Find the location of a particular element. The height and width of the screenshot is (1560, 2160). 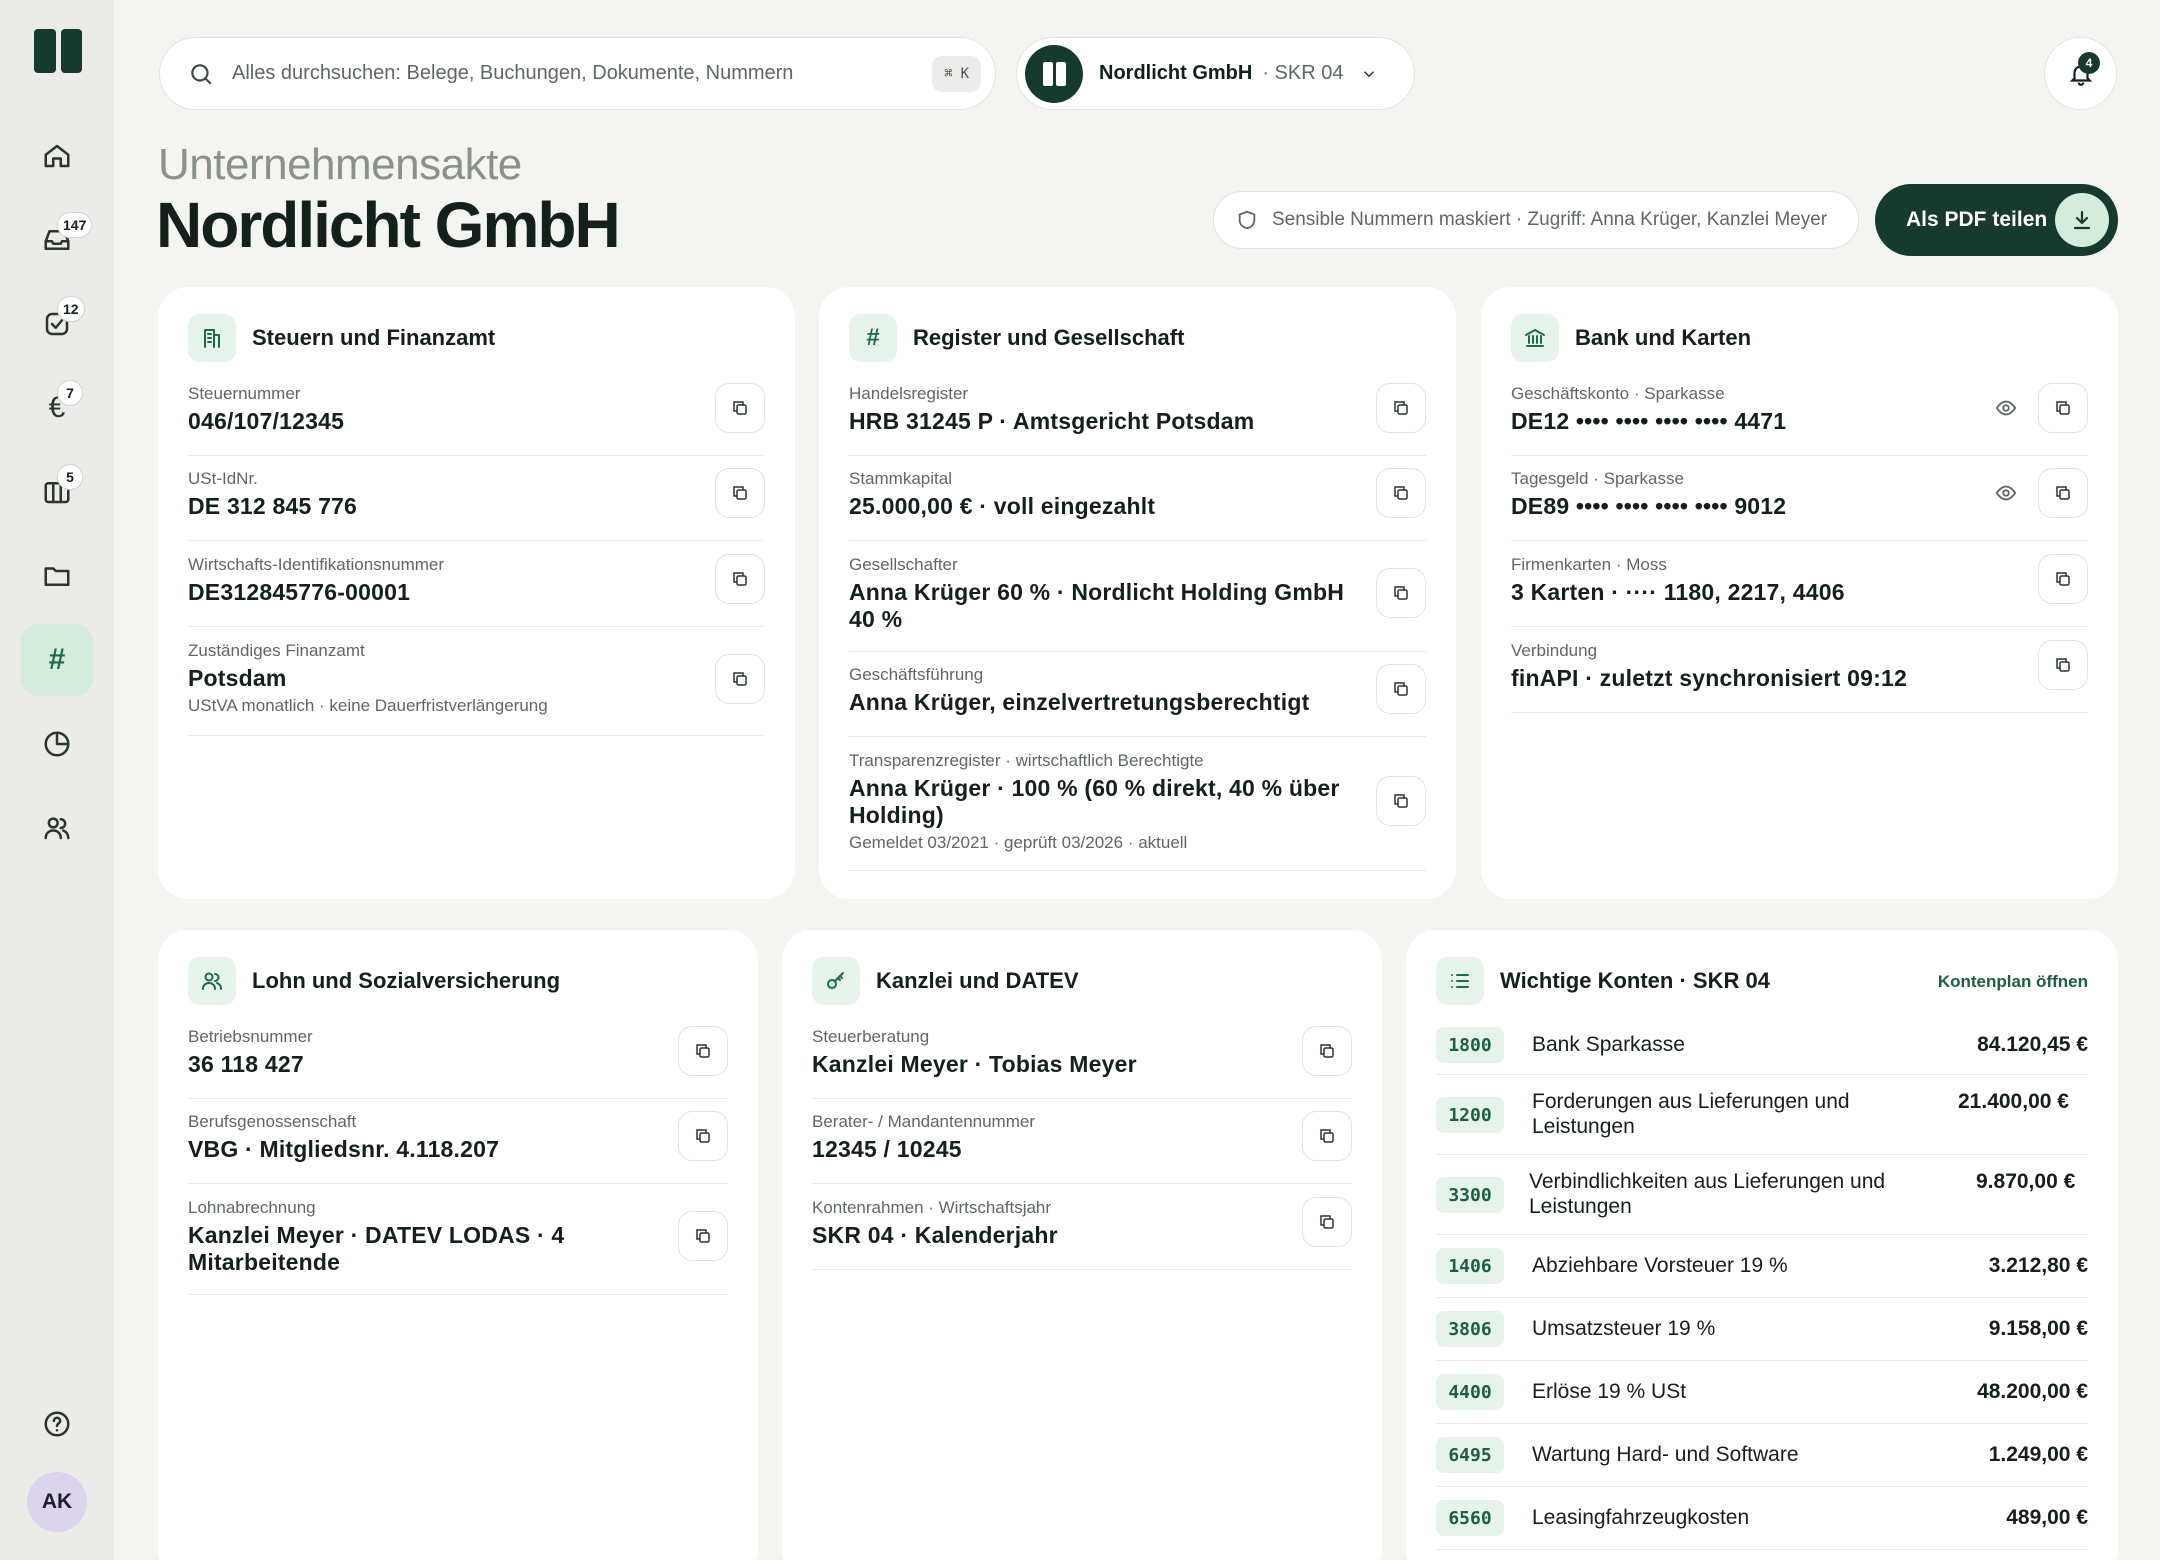

field-value: 12345 / 10245 is located at coordinates (887, 1149).